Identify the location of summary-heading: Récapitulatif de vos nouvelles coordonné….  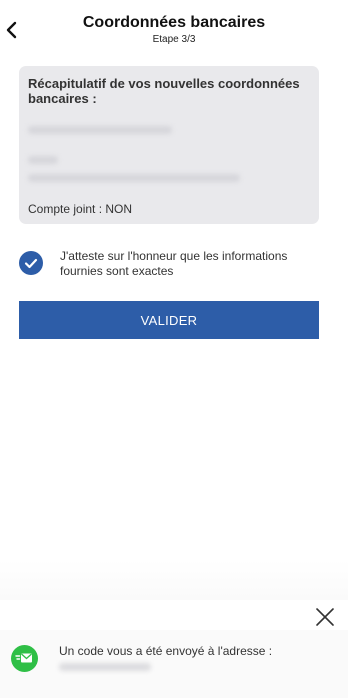
(164, 91).